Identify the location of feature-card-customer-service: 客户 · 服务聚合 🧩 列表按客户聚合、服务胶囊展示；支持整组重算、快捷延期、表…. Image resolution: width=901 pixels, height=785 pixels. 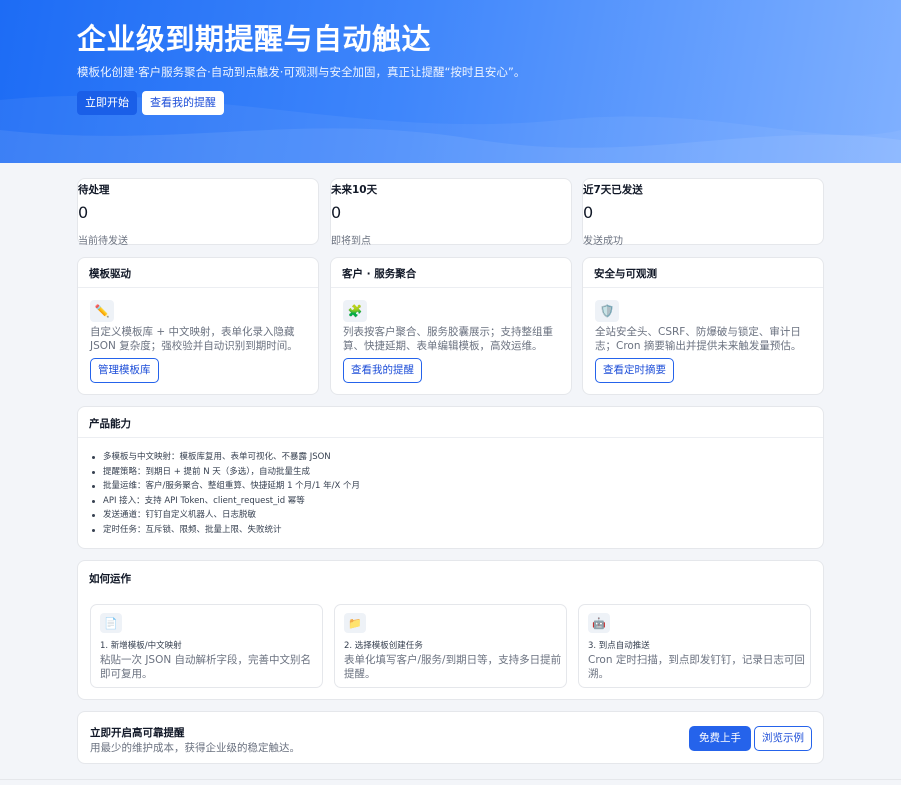
(451, 326).